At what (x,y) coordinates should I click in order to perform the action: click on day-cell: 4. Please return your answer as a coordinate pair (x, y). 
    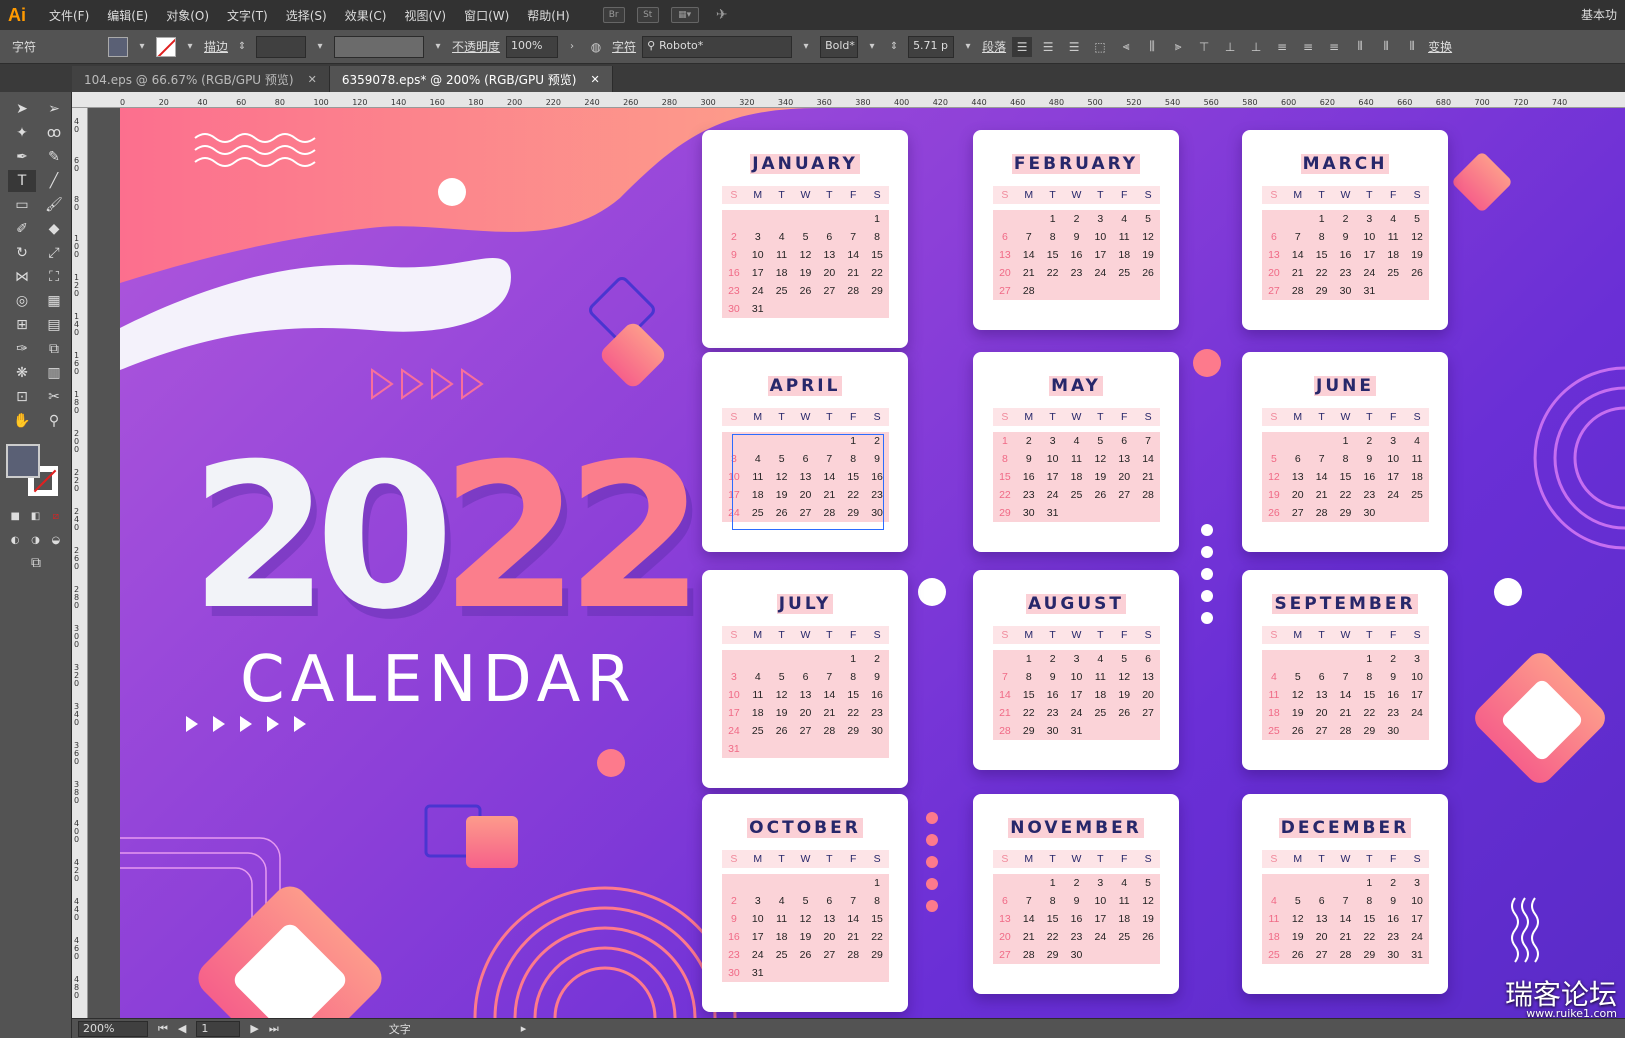
    Looking at the image, I should click on (1274, 677).